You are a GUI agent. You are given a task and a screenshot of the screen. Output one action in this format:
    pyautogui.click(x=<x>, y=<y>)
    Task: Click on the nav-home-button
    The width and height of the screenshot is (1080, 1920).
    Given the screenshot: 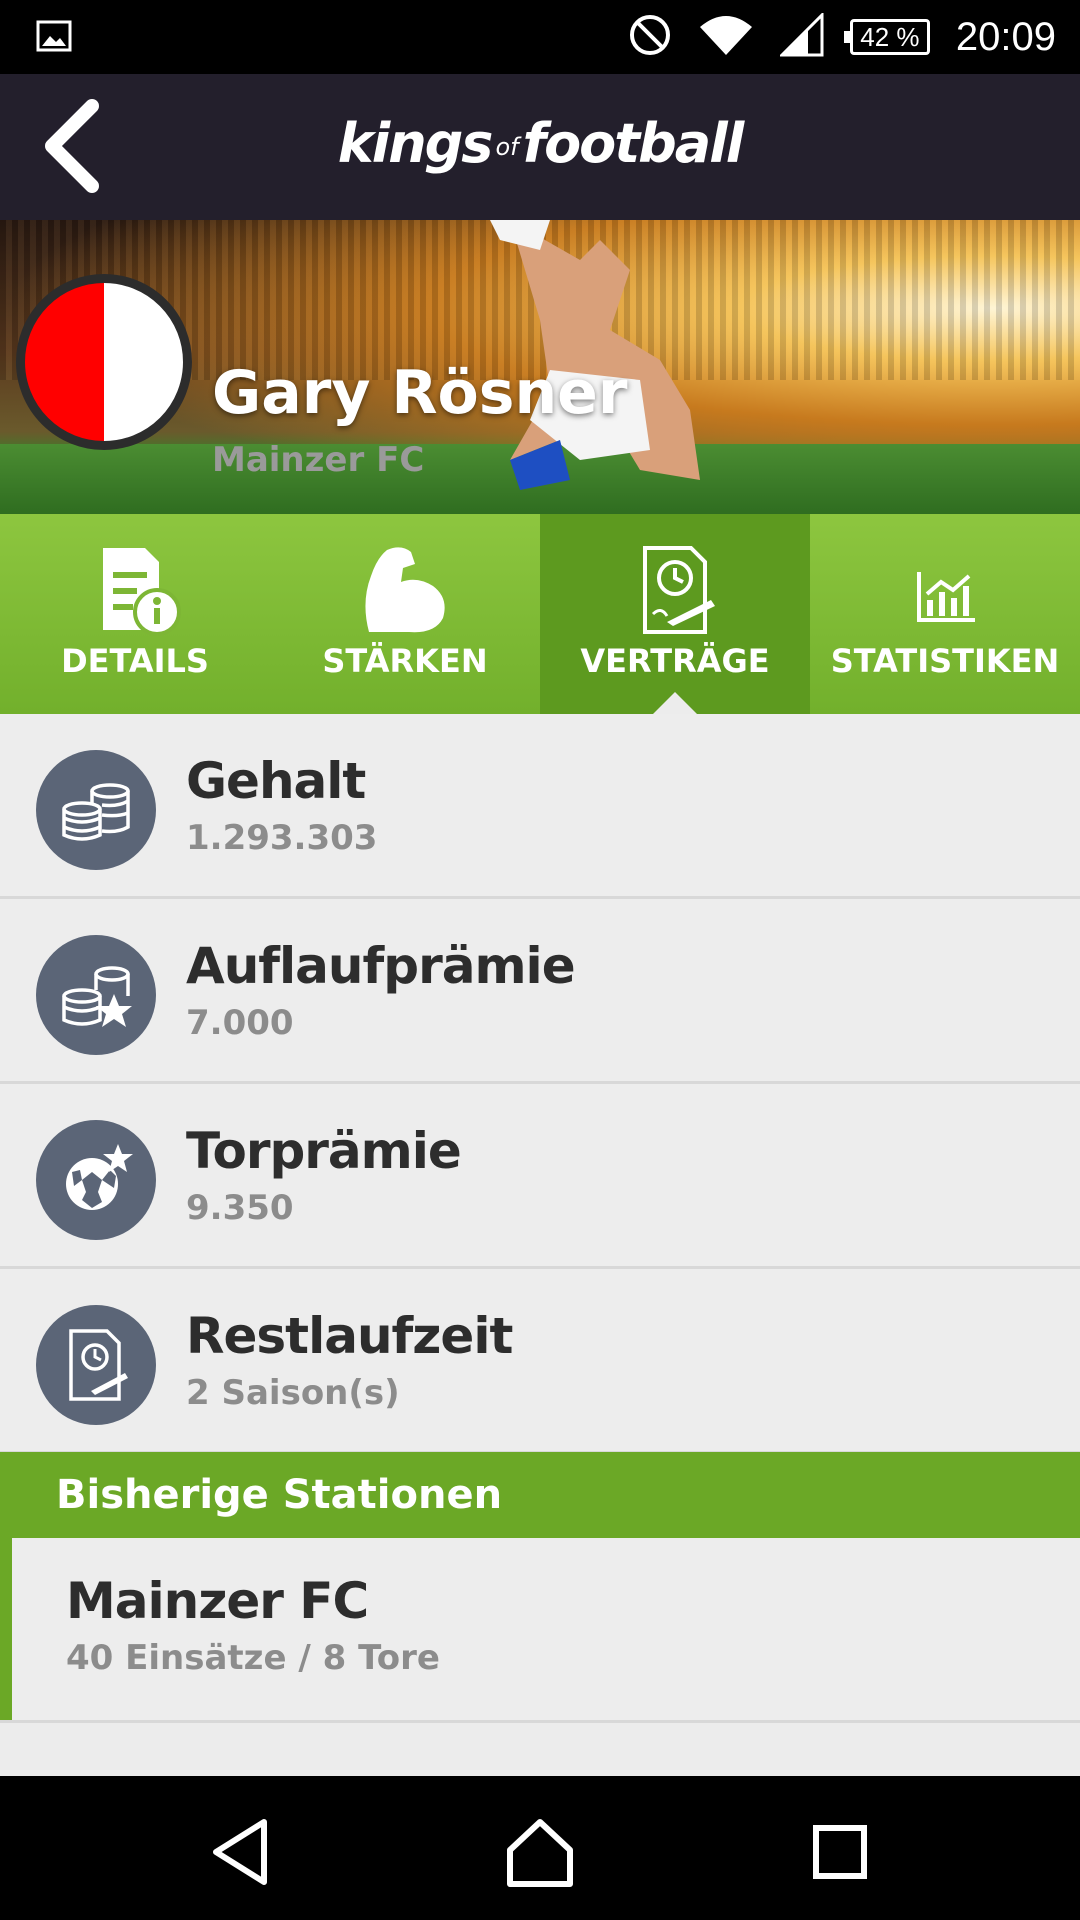 What is the action you would take?
    pyautogui.click(x=540, y=1852)
    